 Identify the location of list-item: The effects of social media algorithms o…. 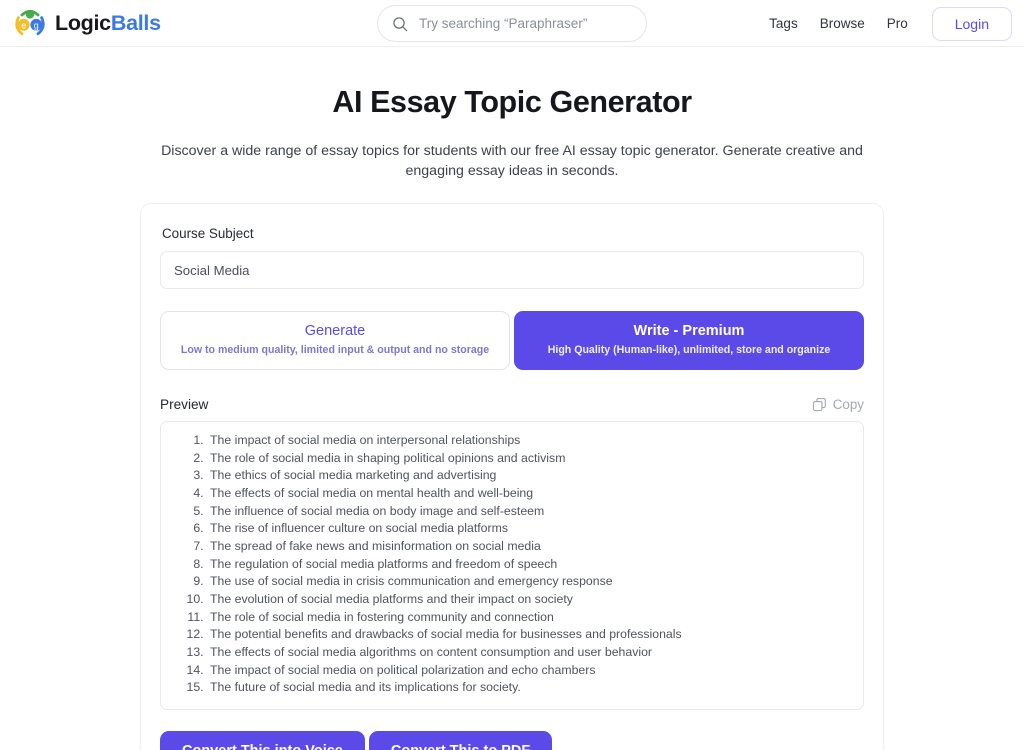
(528, 653).